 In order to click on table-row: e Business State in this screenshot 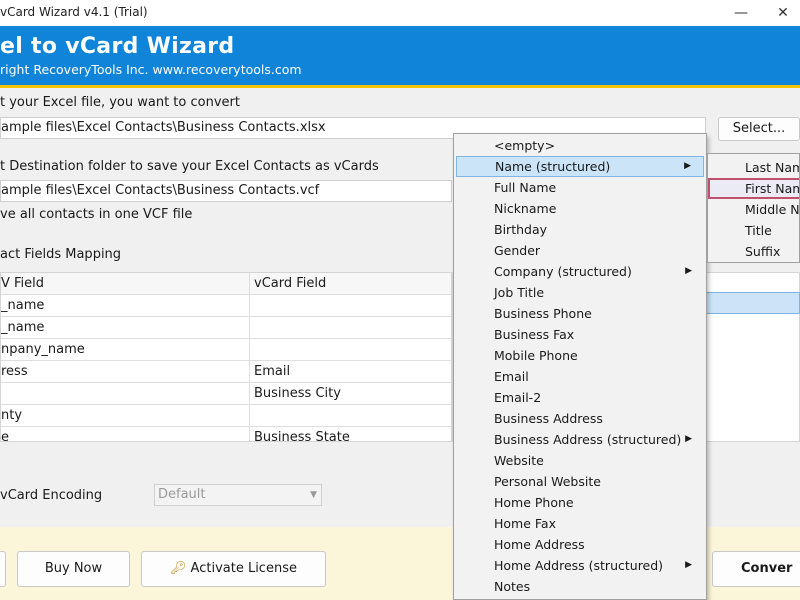, I will do `click(226, 434)`.